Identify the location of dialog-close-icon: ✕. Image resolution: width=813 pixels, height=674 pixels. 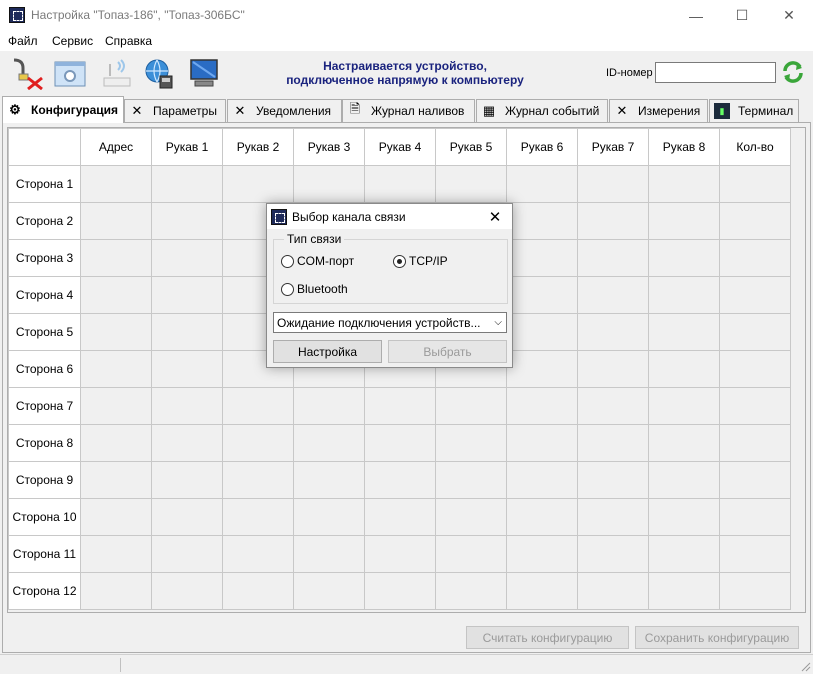
(495, 217).